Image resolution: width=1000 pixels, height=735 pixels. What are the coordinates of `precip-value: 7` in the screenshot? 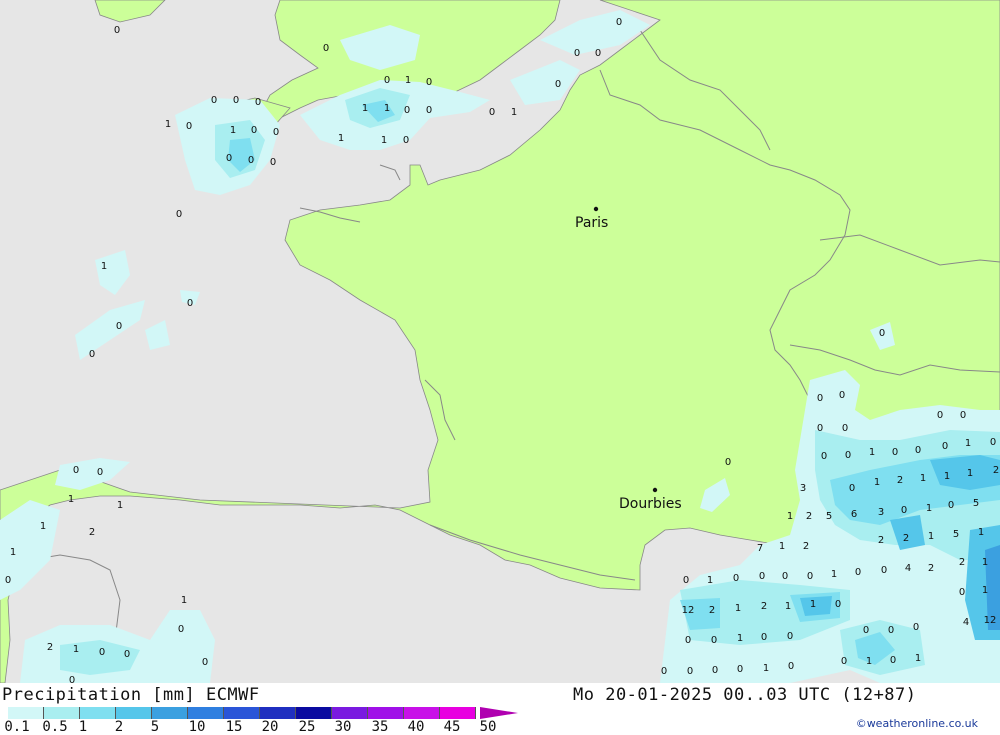 It's located at (760, 548).